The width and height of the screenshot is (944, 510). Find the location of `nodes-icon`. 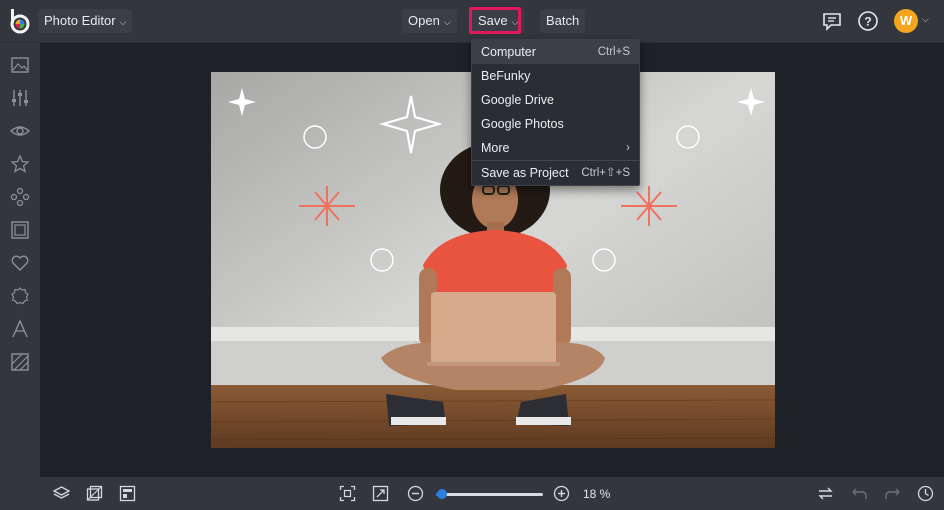

nodes-icon is located at coordinates (20, 197).